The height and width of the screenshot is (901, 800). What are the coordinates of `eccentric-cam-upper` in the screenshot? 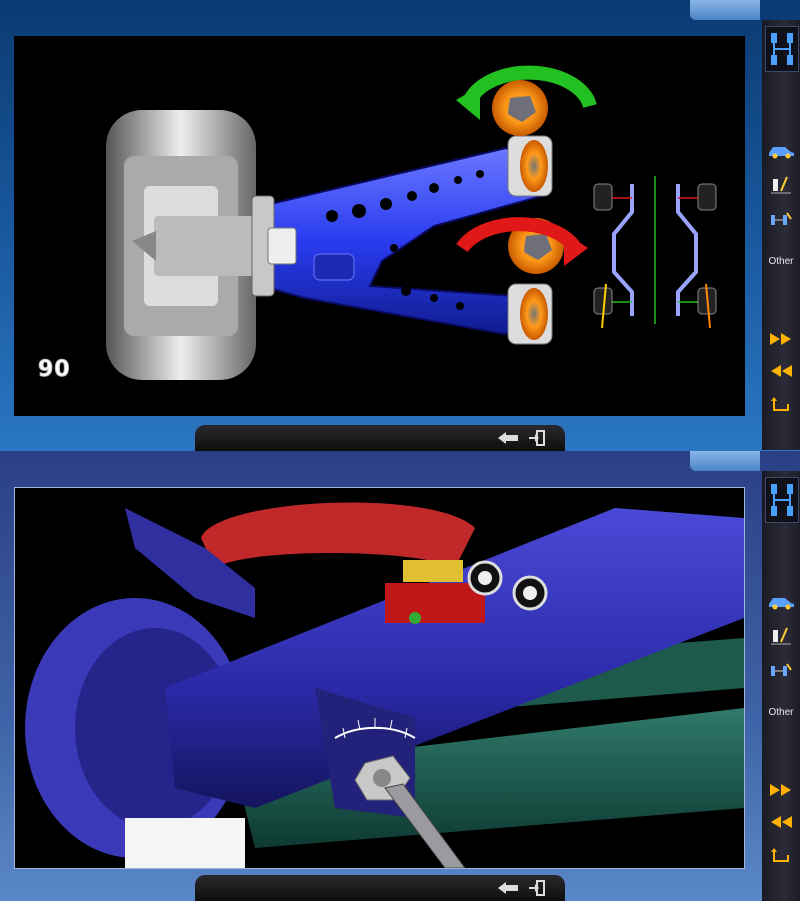 It's located at (520, 108).